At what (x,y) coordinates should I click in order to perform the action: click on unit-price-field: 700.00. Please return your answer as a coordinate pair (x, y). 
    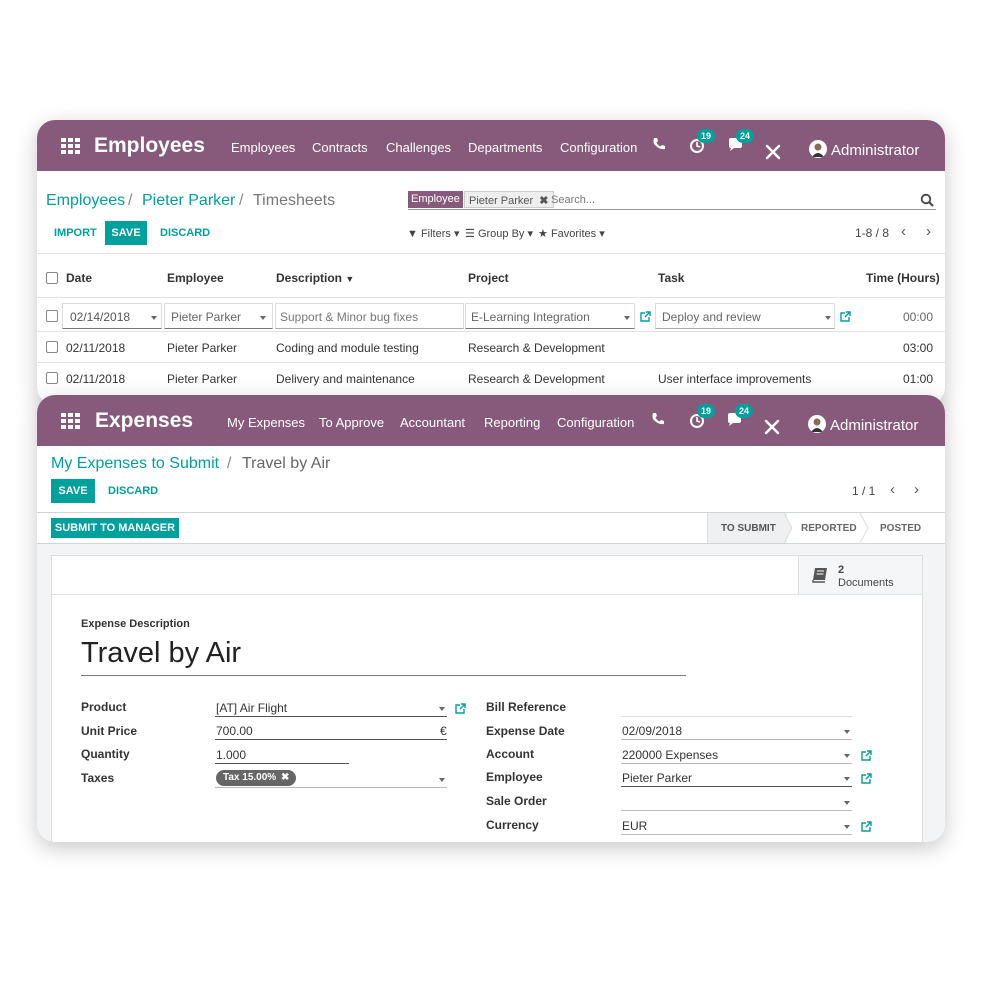
    Looking at the image, I should click on (234, 731).